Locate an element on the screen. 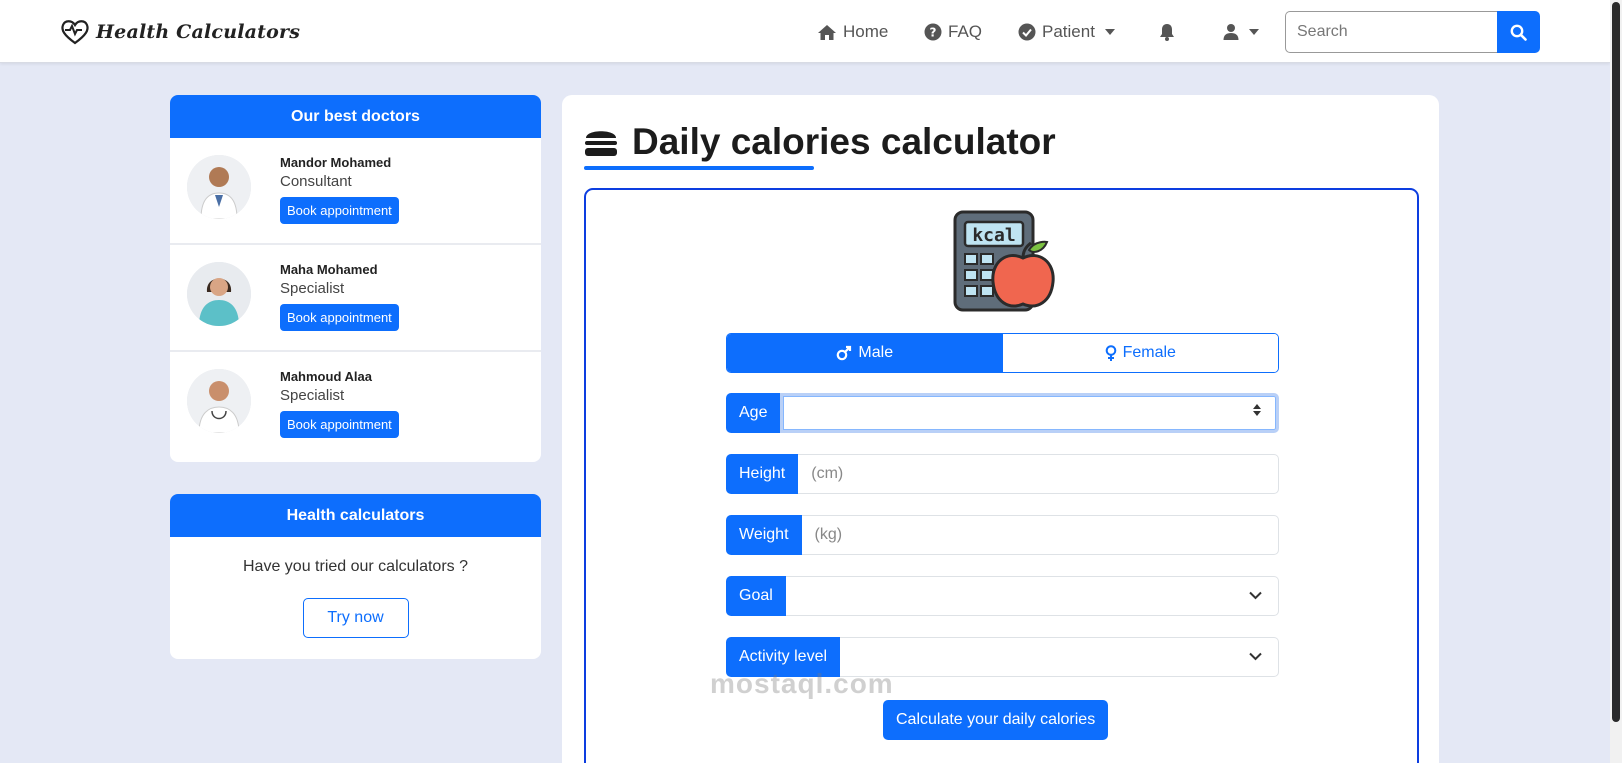 This screenshot has width=1622, height=763. kcal-label: kcal is located at coordinates (993, 235).